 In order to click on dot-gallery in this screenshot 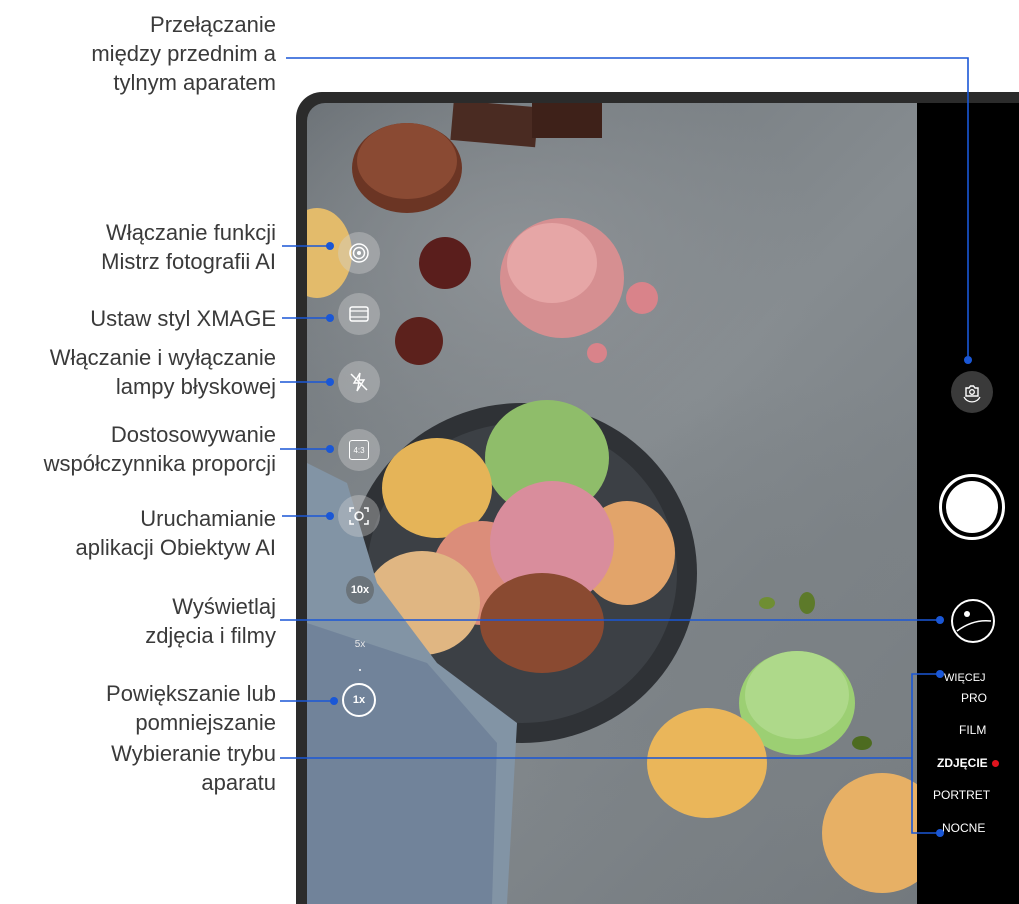, I will do `click(940, 620)`.